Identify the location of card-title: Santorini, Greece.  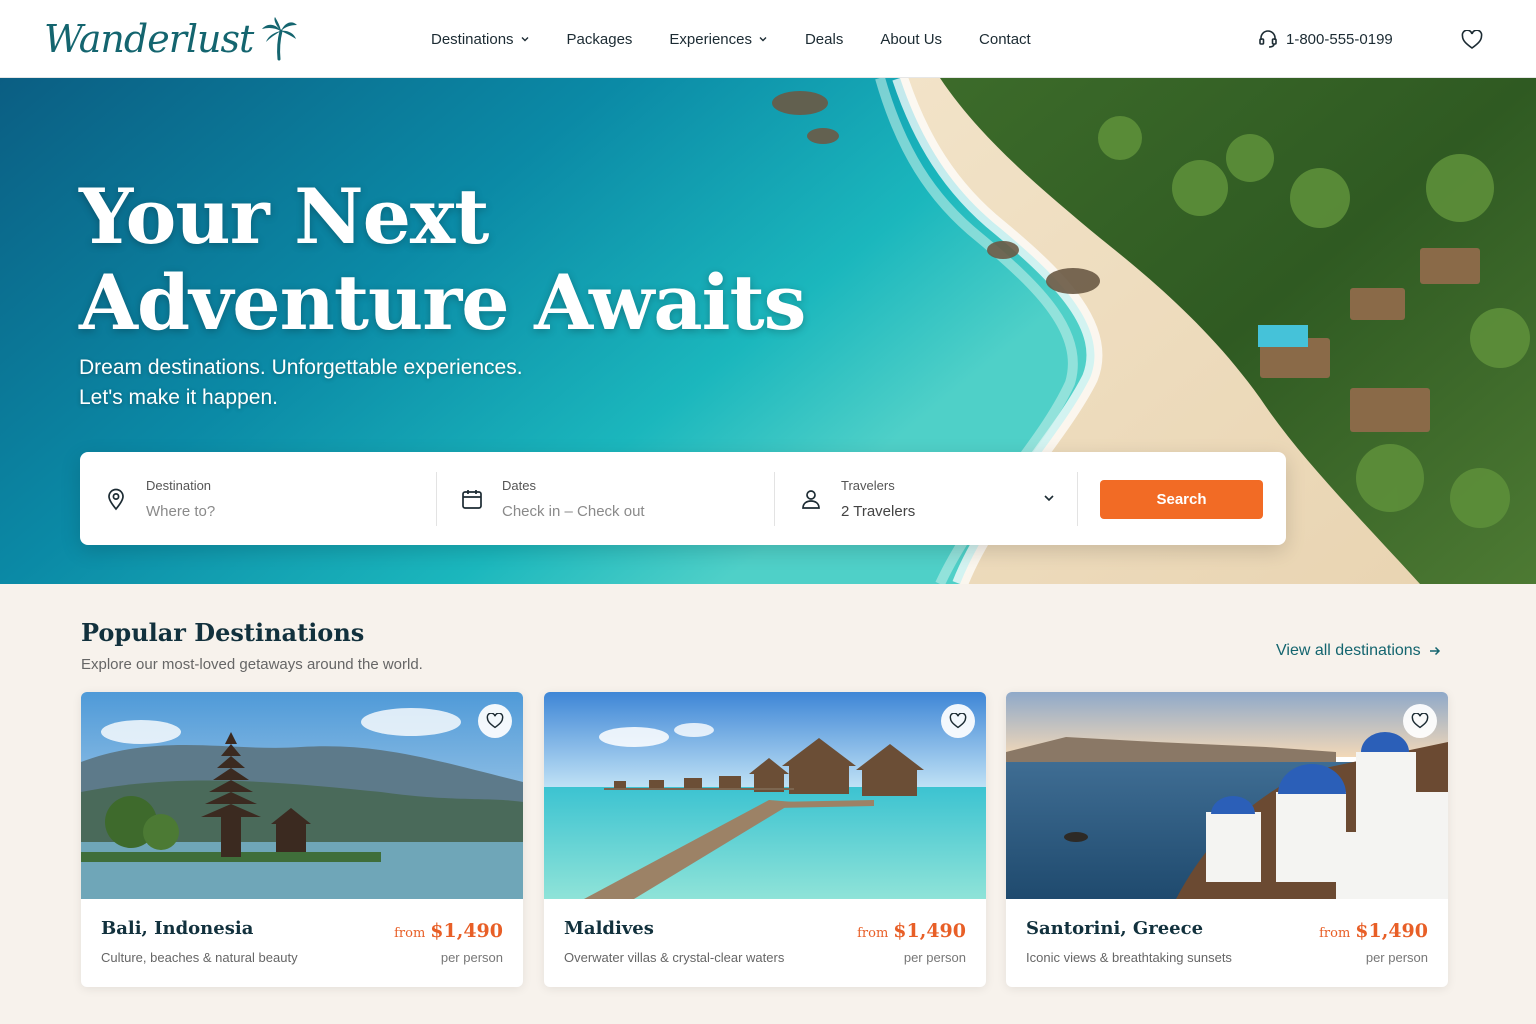
(1115, 928).